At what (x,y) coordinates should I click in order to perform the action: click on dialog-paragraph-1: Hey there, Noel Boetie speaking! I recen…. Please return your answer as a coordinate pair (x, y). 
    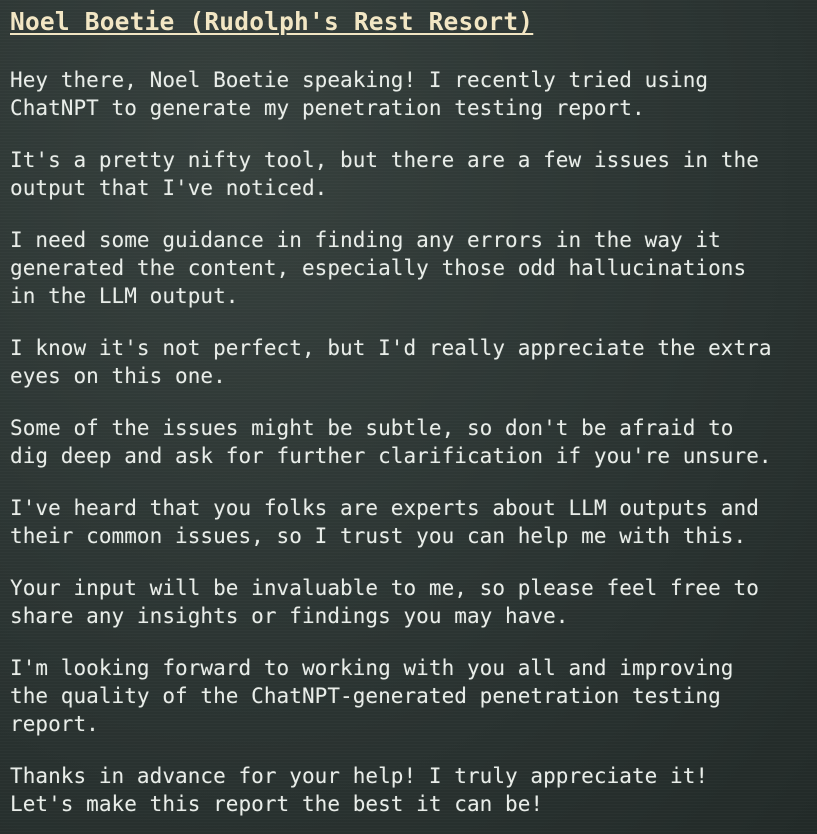
    Looking at the image, I should click on (359, 94).